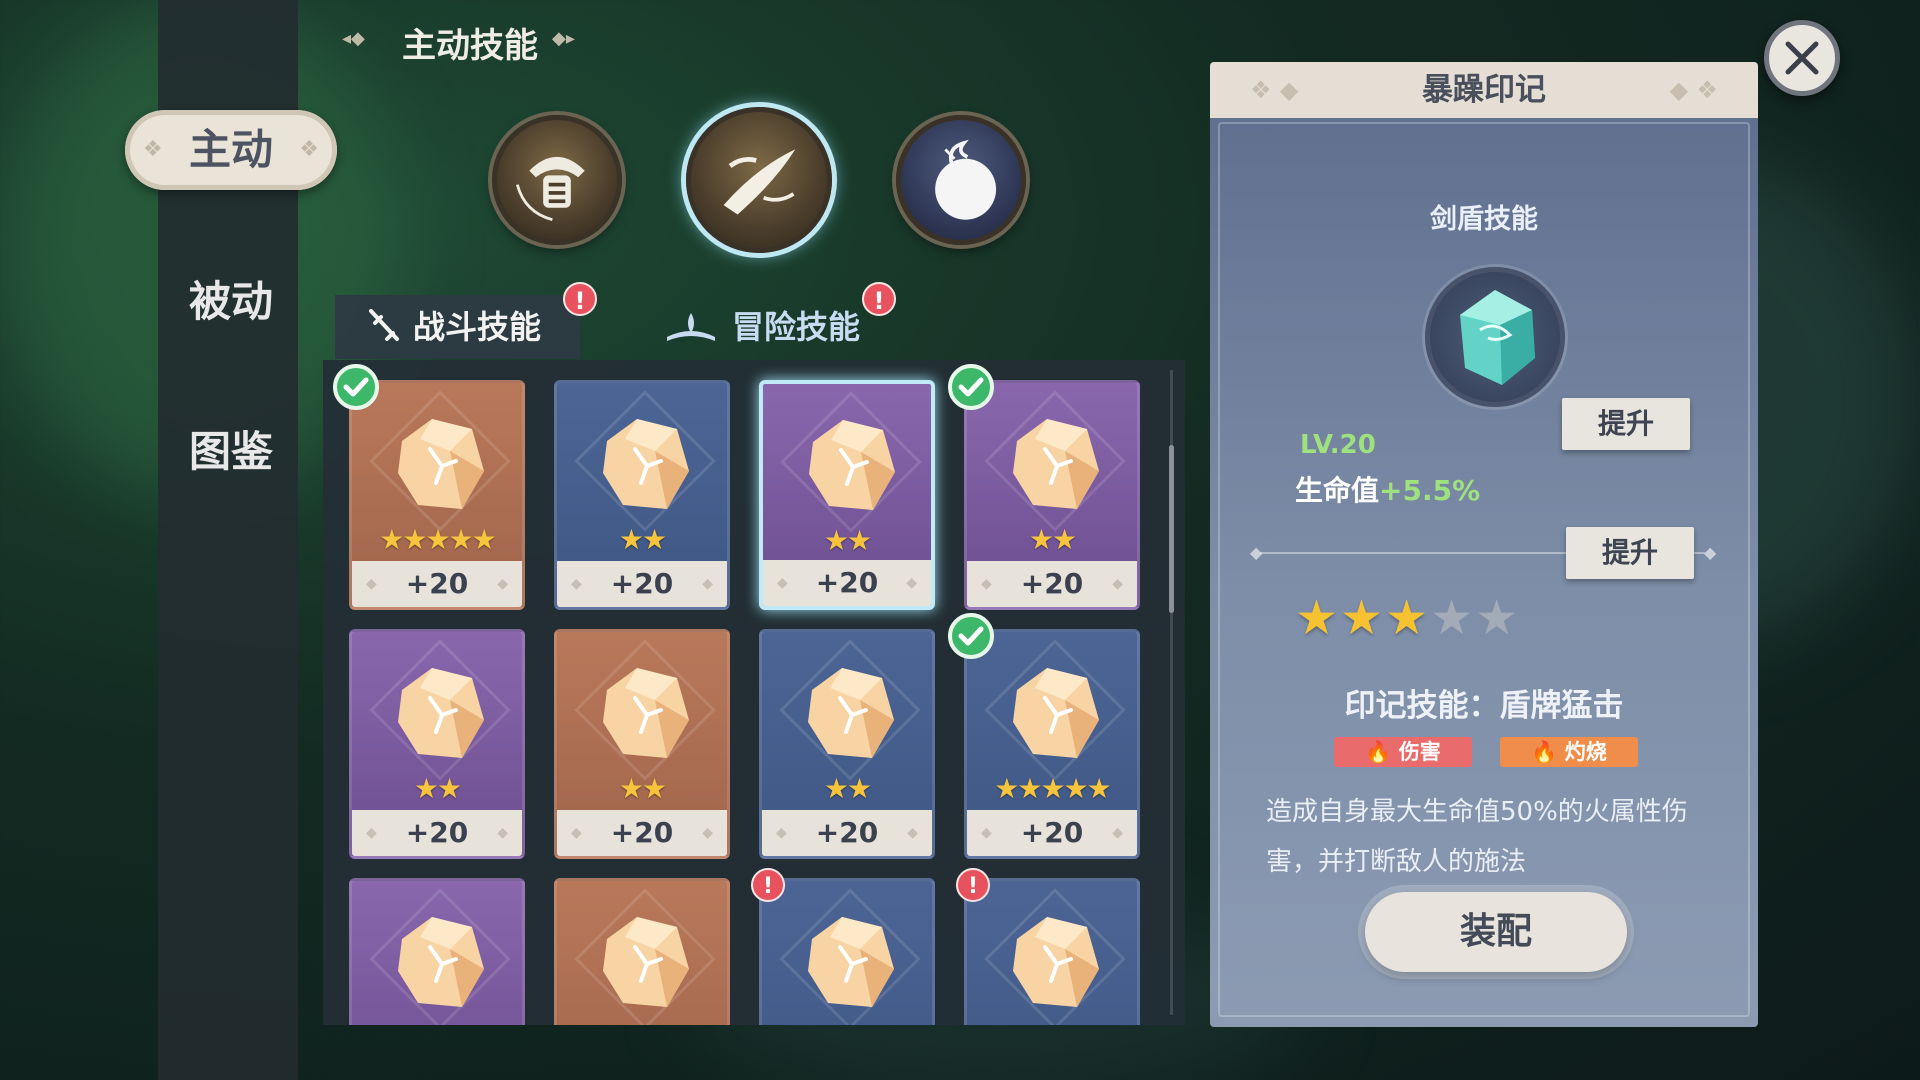  I want to click on sidebar-item-codex: 图鉴, so click(231, 448).